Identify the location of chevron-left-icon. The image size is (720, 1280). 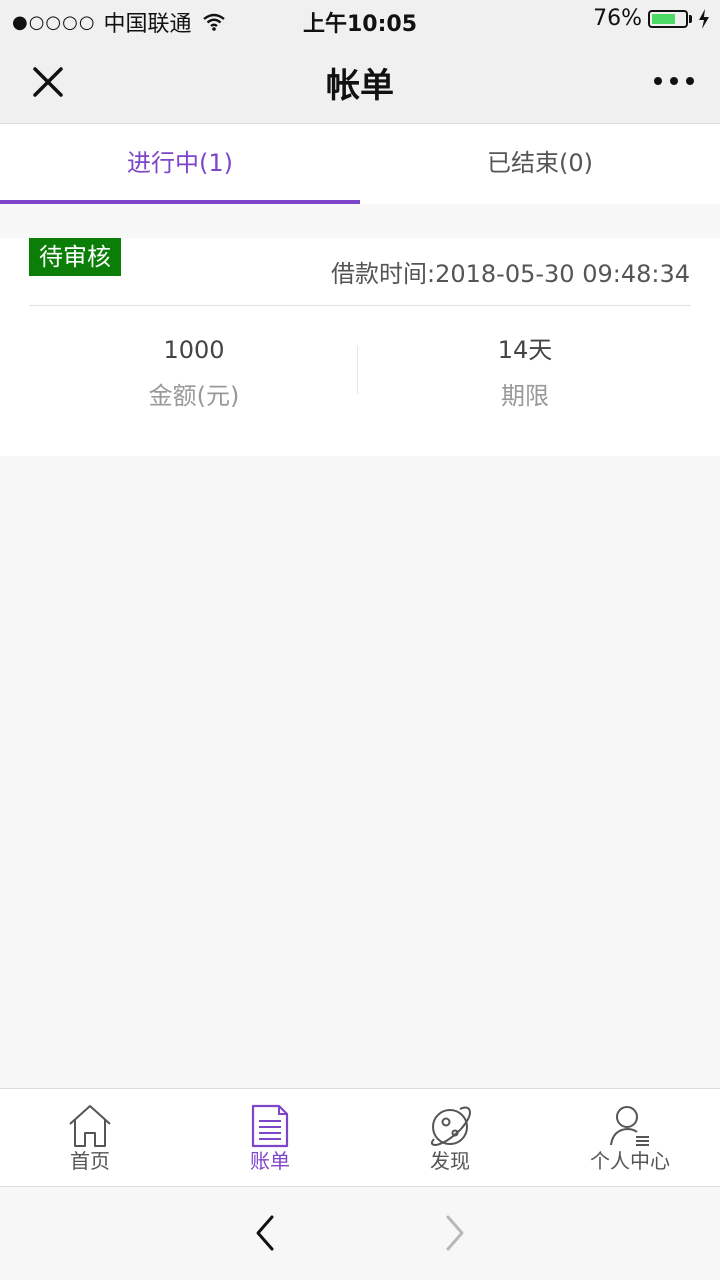
(265, 1233).